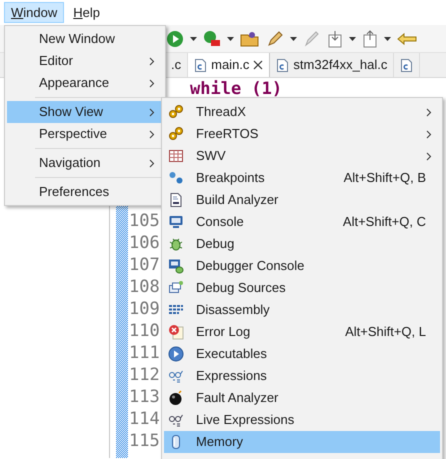 This screenshot has width=446, height=459. Describe the element at coordinates (85, 83) in the screenshot. I see `menu-item: Appearance` at that location.